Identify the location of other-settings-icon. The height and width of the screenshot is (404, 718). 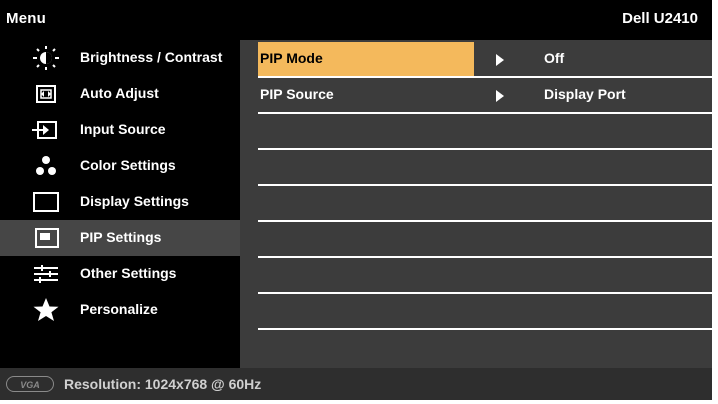
(46, 274).